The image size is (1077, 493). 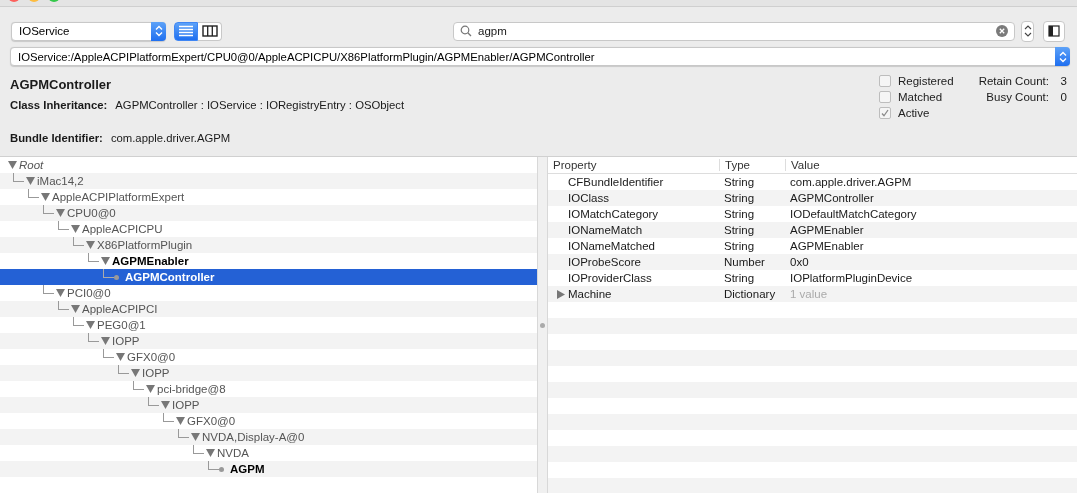 What do you see at coordinates (268, 277) in the screenshot?
I see `tree-row: AGPMController` at bounding box center [268, 277].